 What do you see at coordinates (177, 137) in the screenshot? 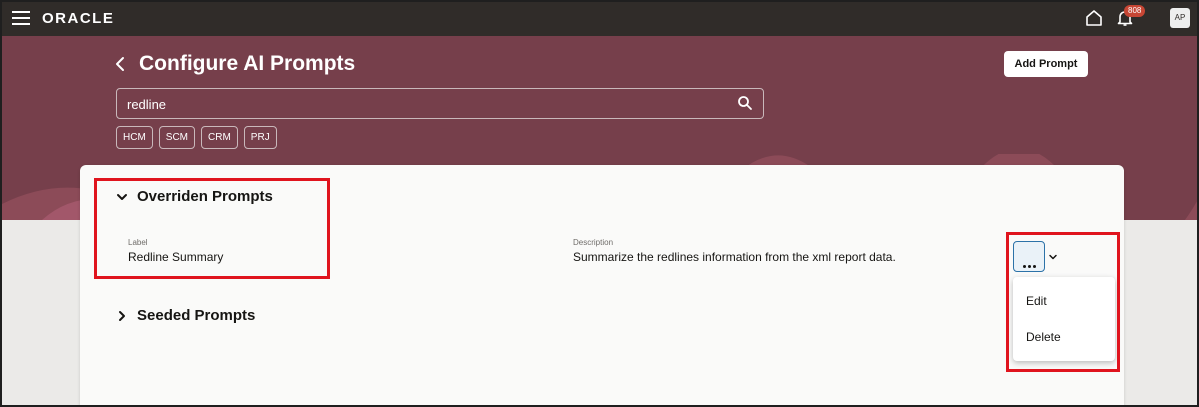
I see `filter-chip-scm: SCM` at bounding box center [177, 137].